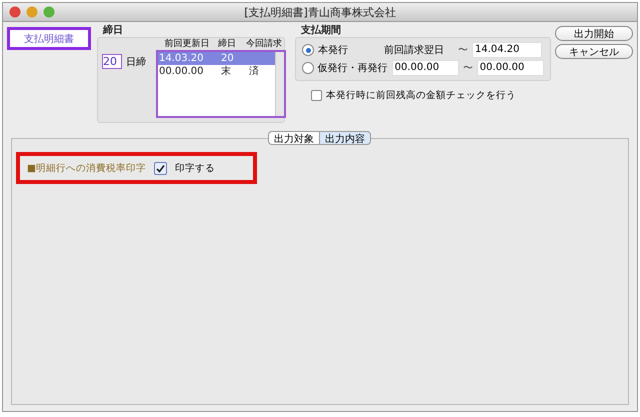  What do you see at coordinates (333, 50) in the screenshot?
I see `radio-label: 本発行` at bounding box center [333, 50].